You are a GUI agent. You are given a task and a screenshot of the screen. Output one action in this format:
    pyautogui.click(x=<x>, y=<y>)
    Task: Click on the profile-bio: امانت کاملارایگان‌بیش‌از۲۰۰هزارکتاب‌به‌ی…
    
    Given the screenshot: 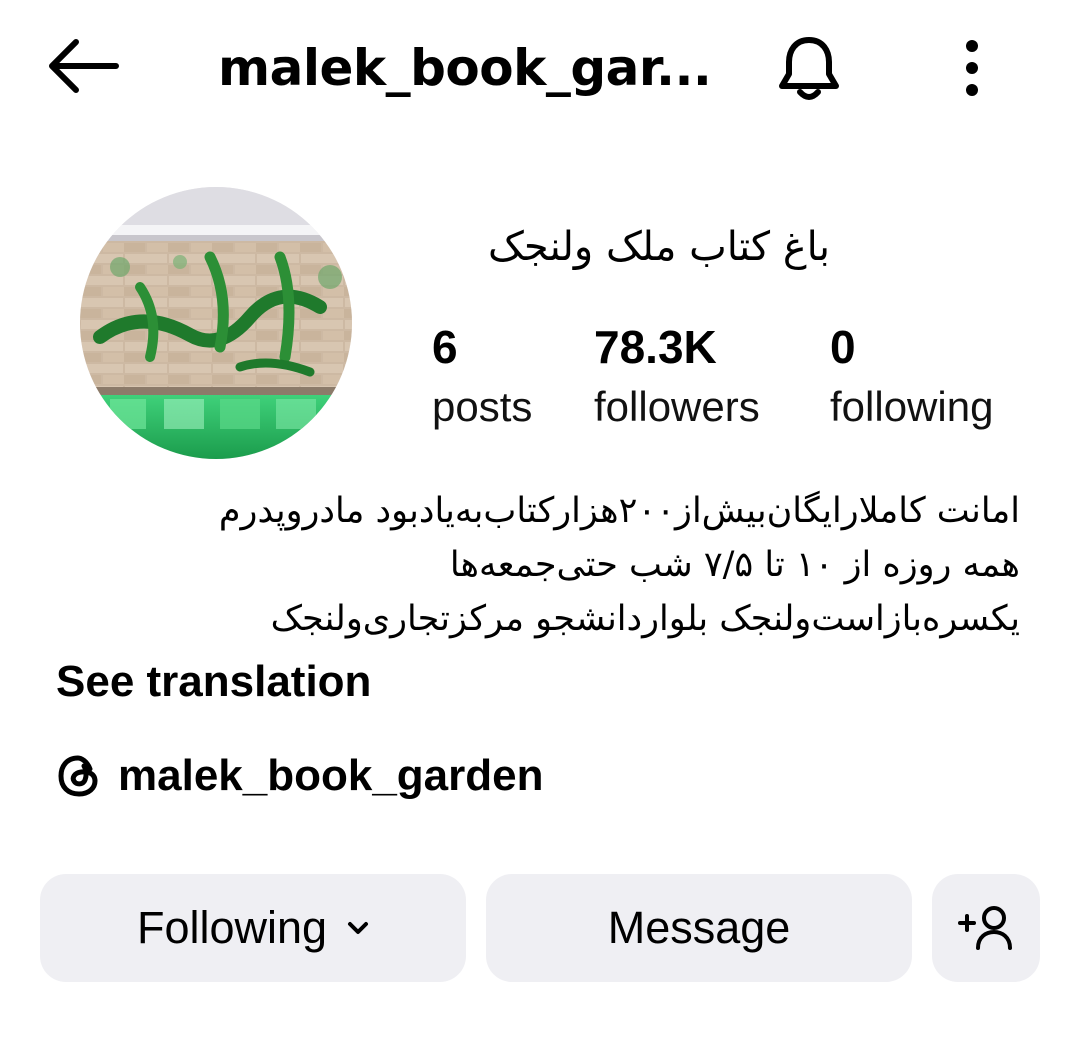 What is the action you would take?
    pyautogui.click(x=535, y=565)
    